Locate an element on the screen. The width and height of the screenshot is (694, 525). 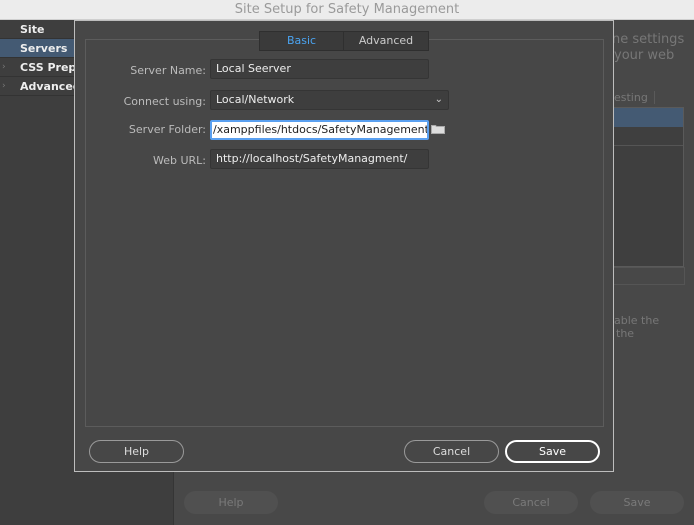
background-text: the is located at coordinates (625, 333).